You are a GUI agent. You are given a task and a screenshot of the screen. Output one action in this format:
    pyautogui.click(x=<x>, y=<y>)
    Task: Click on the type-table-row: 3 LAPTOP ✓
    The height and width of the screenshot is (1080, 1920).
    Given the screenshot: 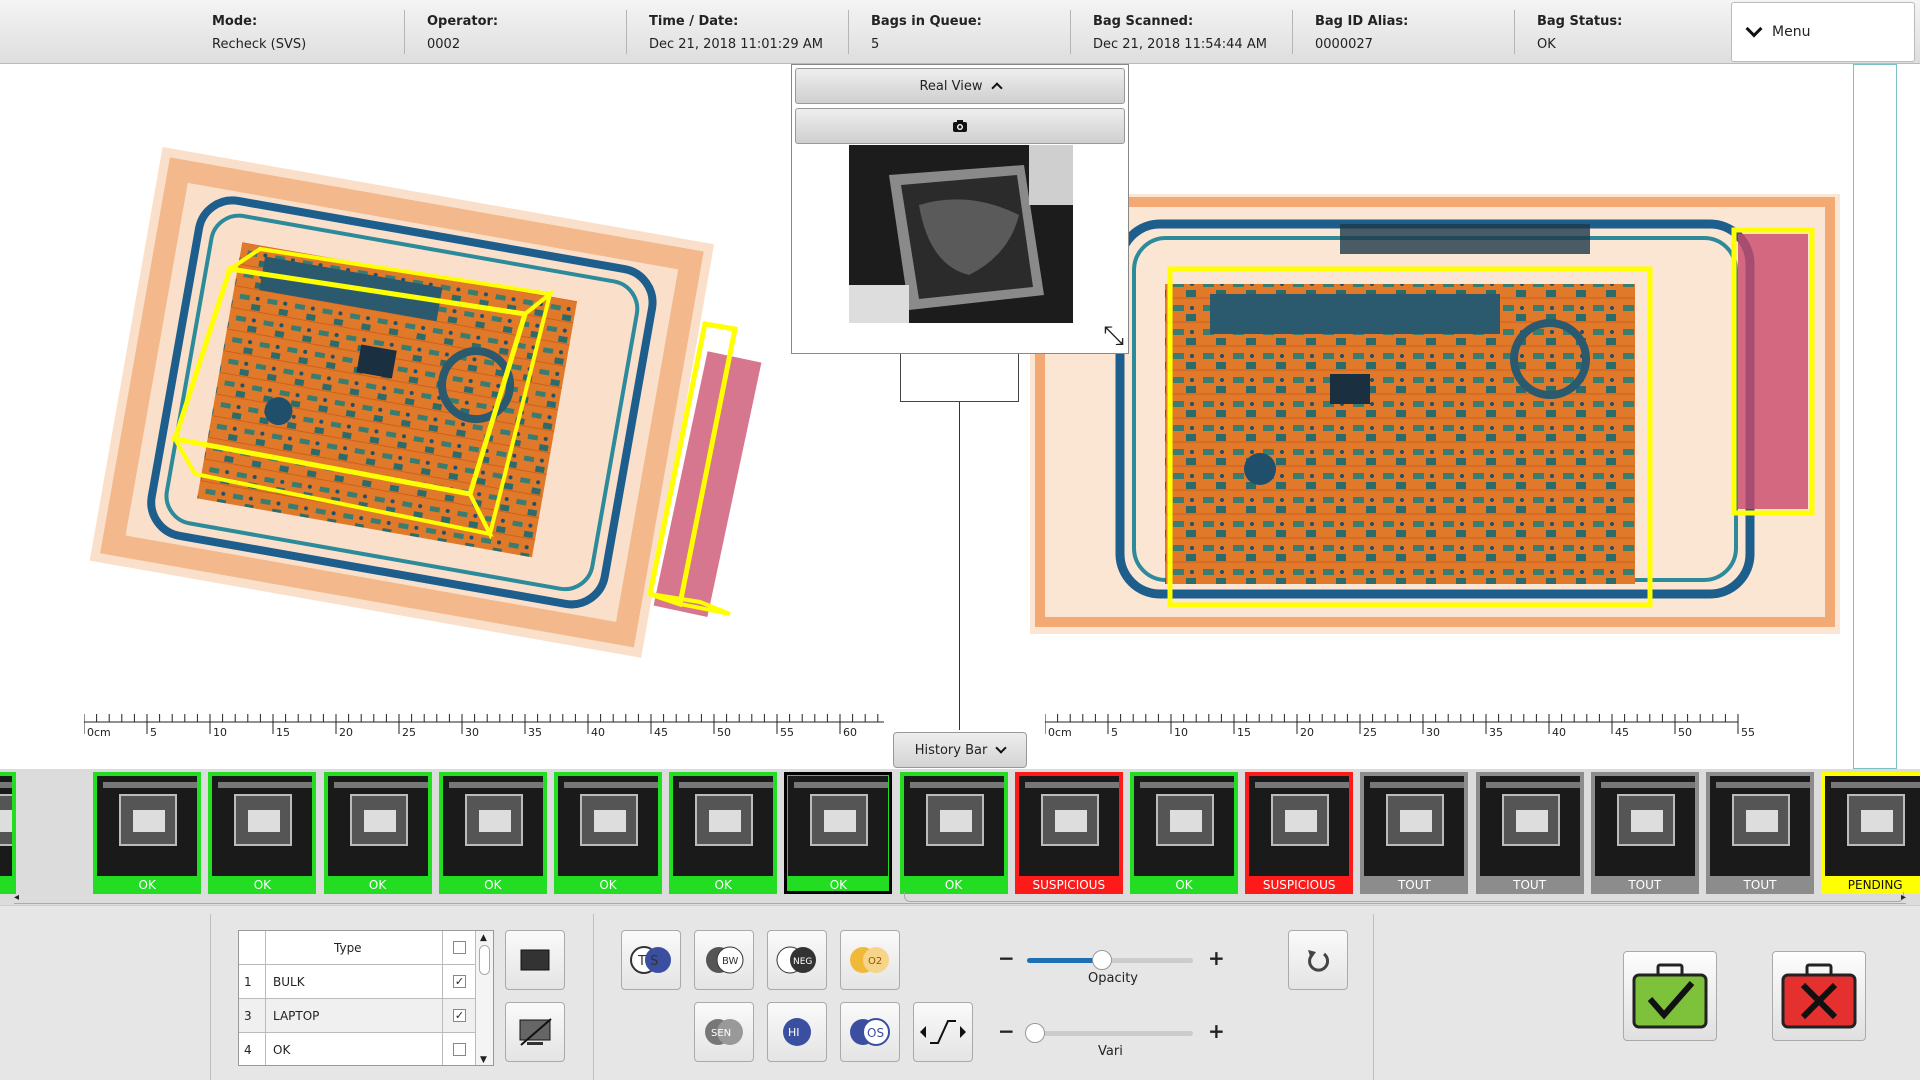 What is the action you would take?
    pyautogui.click(x=357, y=1016)
    